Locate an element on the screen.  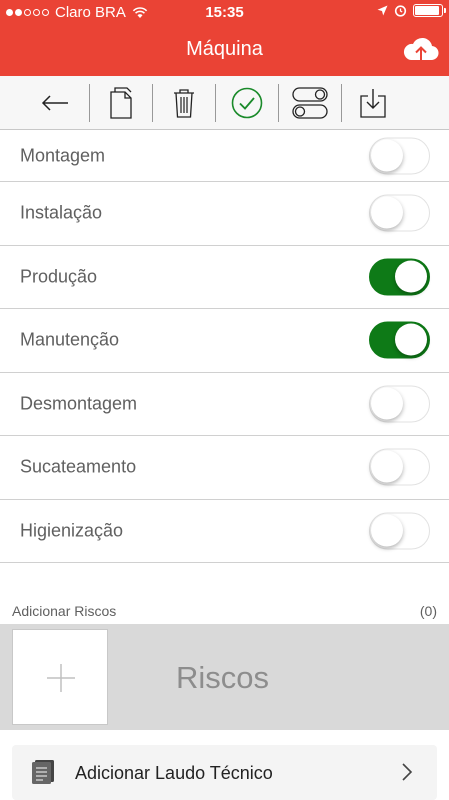
download-button is located at coordinates (373, 103).